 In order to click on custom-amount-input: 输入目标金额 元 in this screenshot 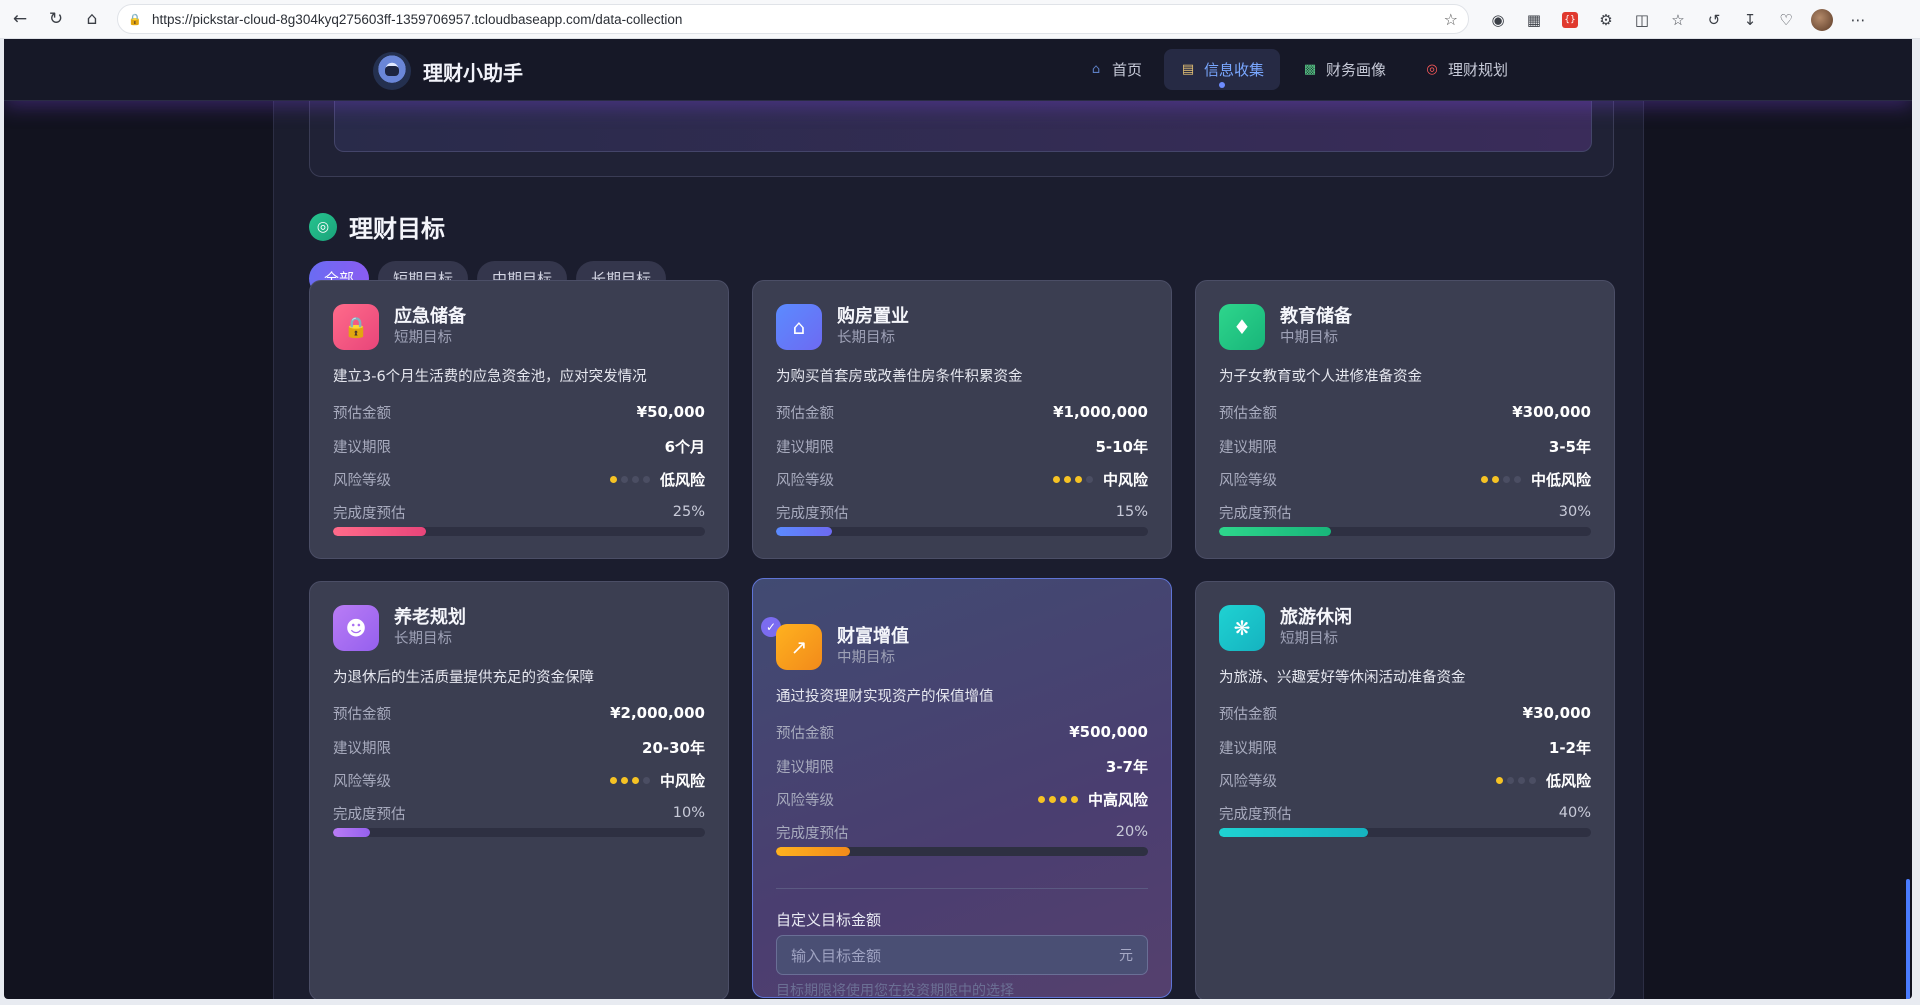, I will do `click(962, 955)`.